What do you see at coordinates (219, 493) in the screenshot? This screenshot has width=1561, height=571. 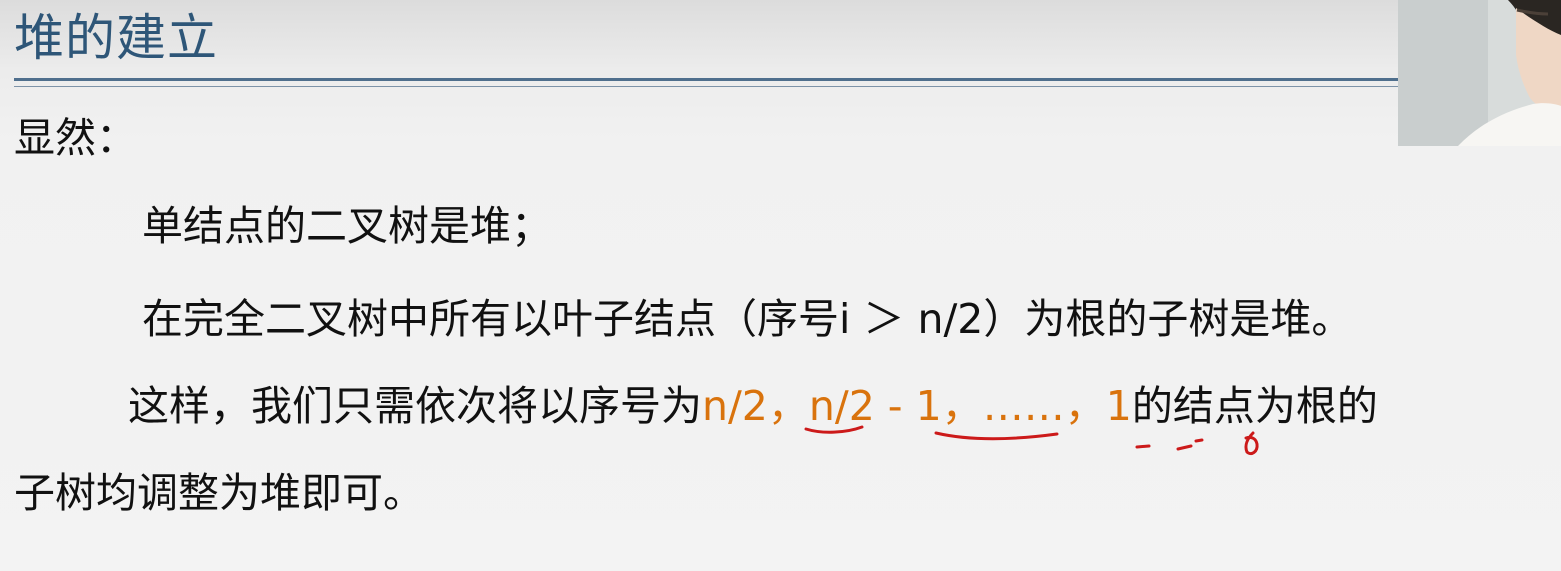 I see `statement-conclusion: 子树均调整为堆即可。` at bounding box center [219, 493].